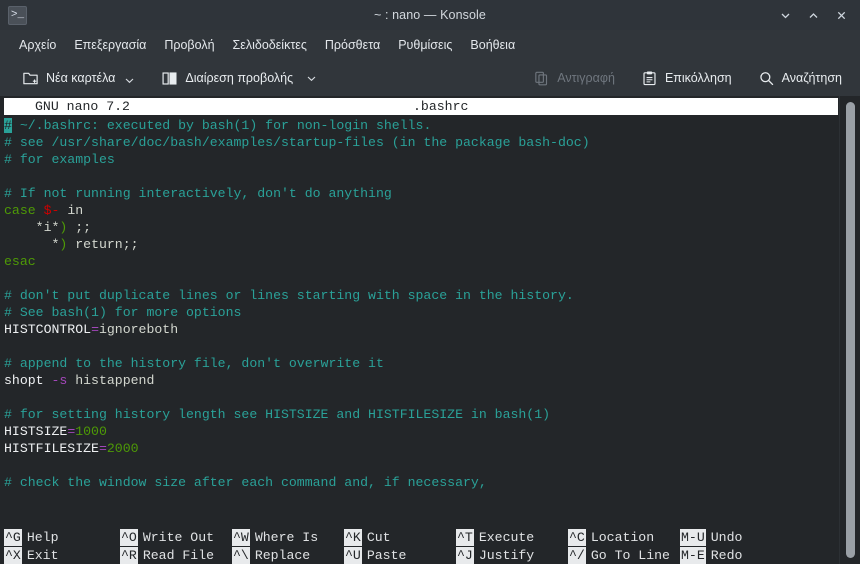 This screenshot has width=860, height=564. Describe the element at coordinates (32, 227) in the screenshot. I see `code-span: *i*` at that location.